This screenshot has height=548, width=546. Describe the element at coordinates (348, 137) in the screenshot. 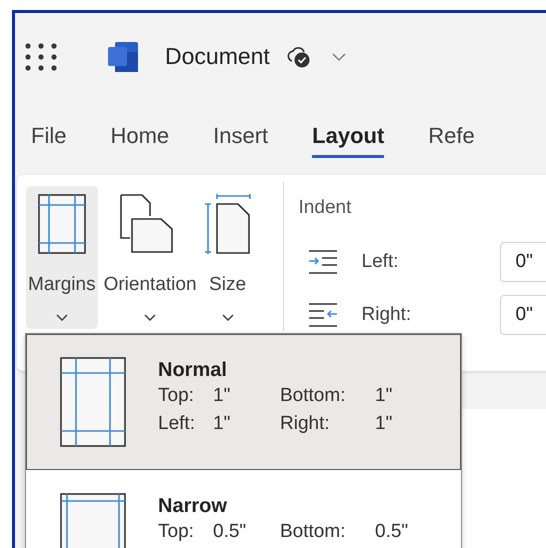

I see `ribbon-tab: Layout` at that location.